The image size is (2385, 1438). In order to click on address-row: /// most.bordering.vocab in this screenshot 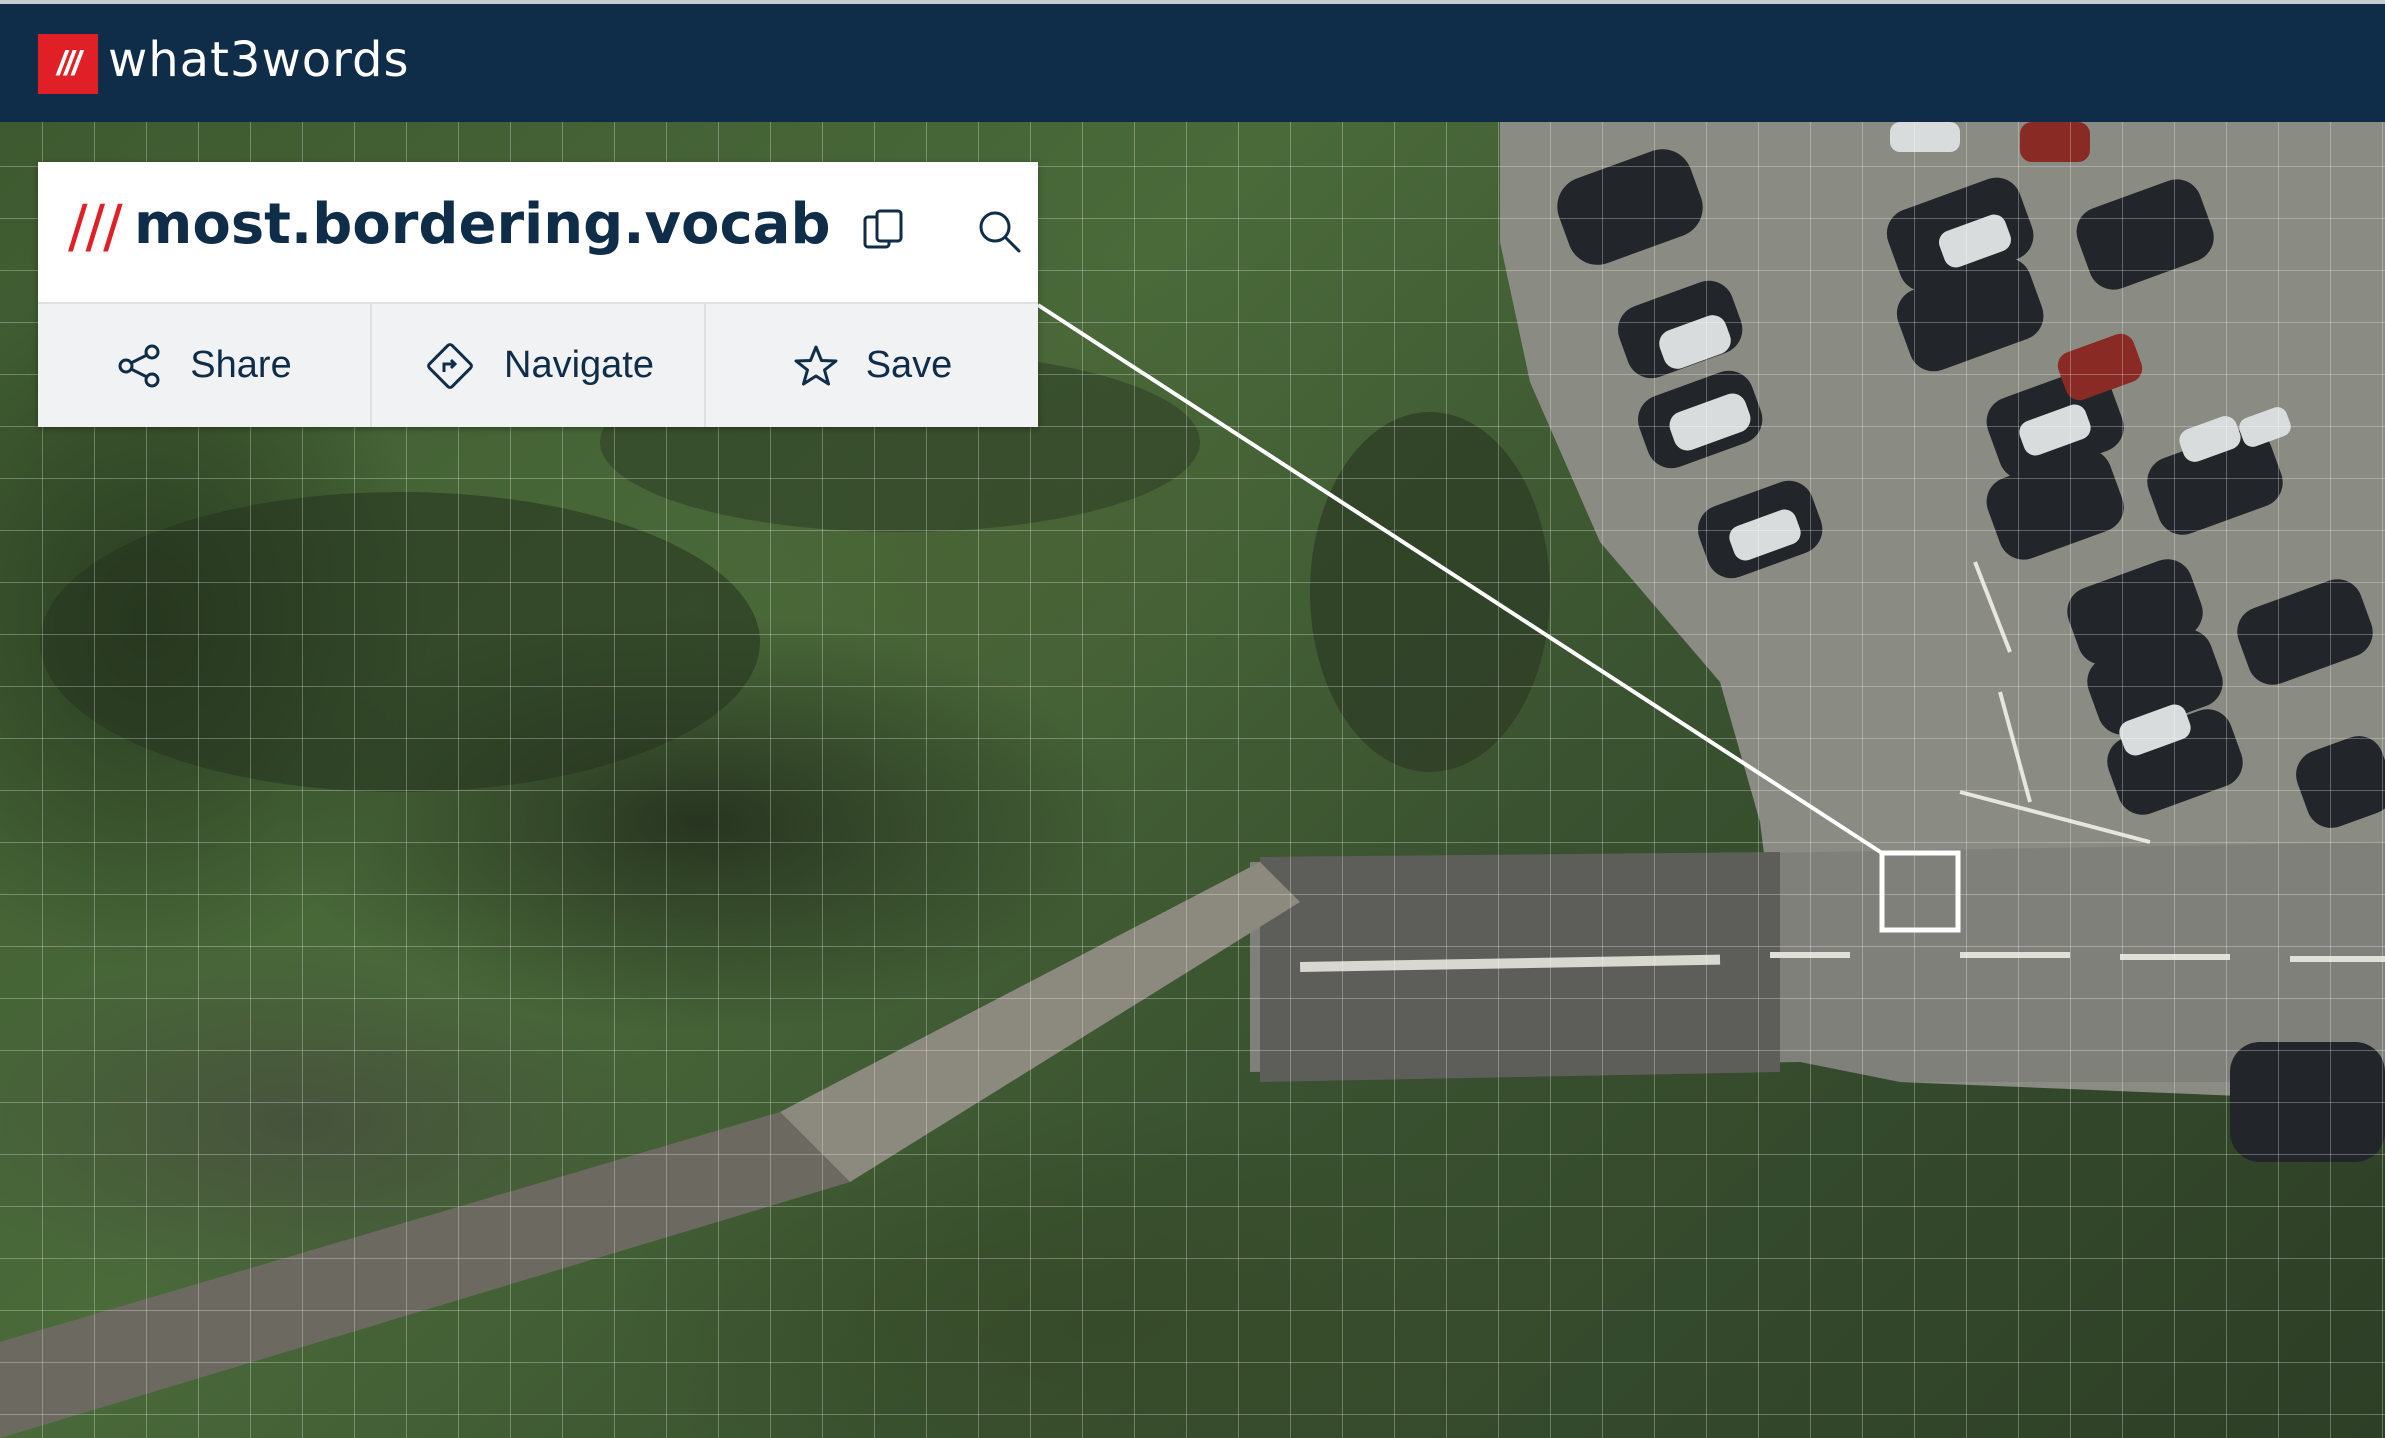, I will do `click(538, 232)`.